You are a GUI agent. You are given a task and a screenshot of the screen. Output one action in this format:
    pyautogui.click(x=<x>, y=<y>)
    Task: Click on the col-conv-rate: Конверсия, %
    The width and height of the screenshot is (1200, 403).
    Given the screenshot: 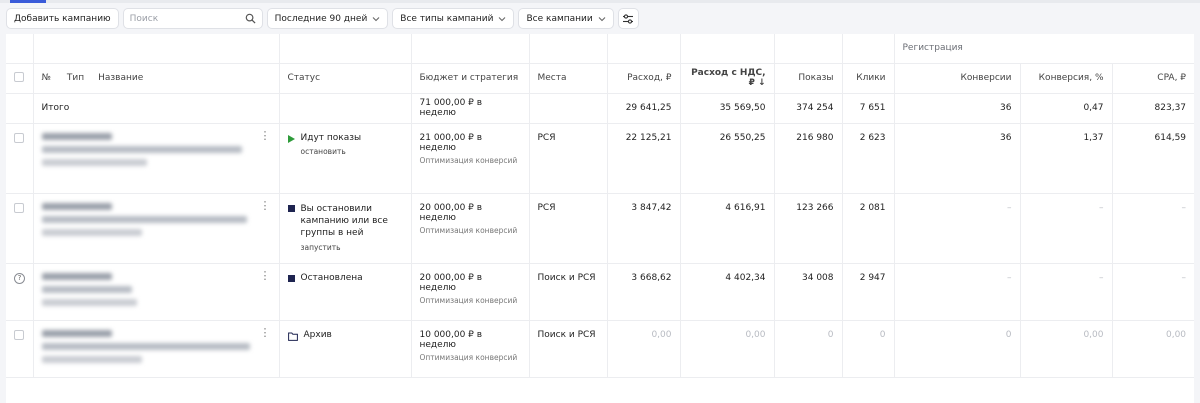 What is the action you would take?
    pyautogui.click(x=1066, y=78)
    